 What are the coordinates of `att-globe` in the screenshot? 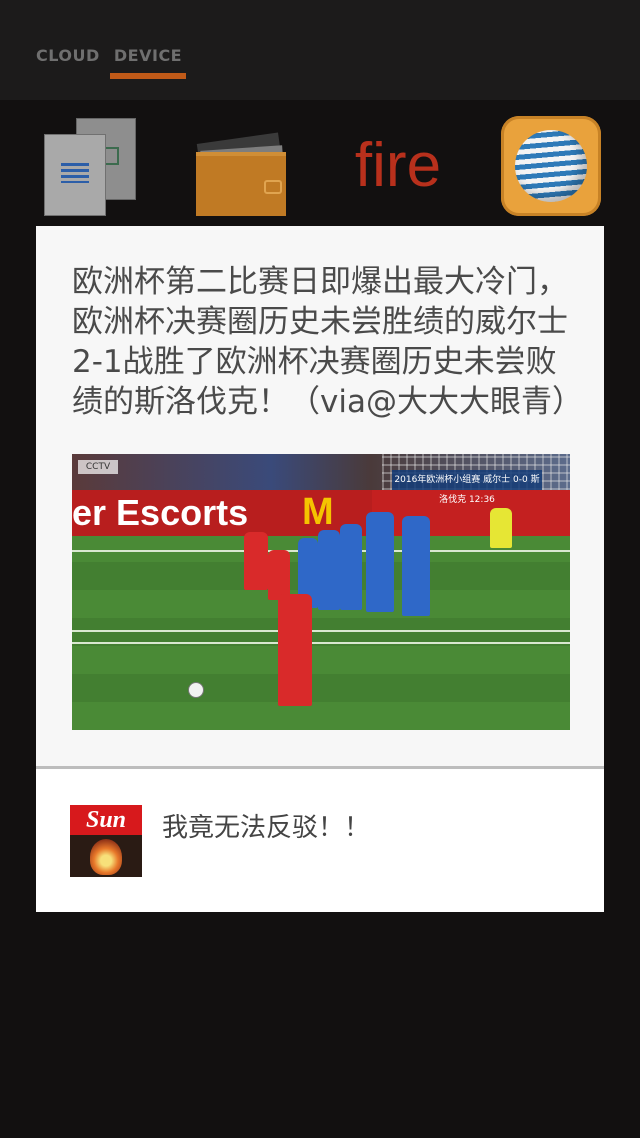 It's located at (551, 166).